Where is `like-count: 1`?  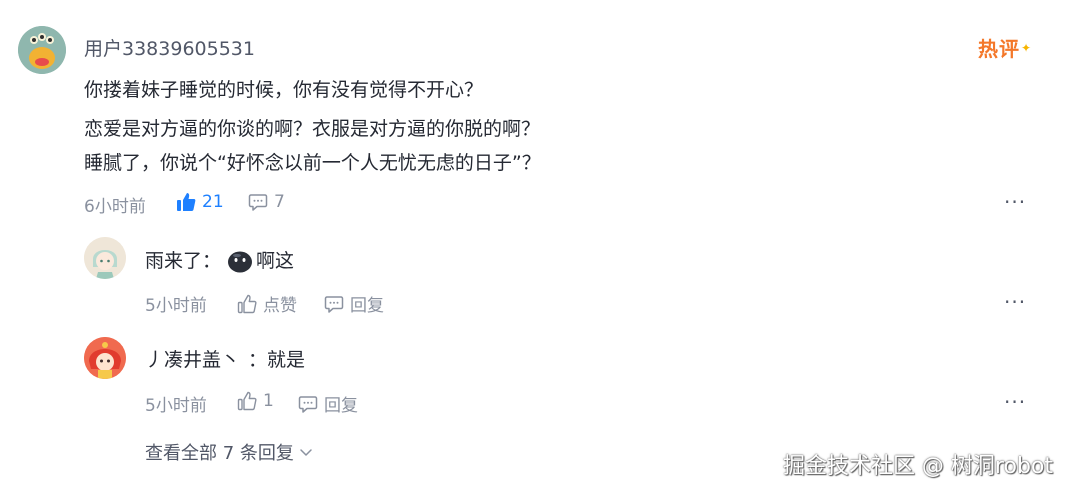
like-count: 1 is located at coordinates (268, 401).